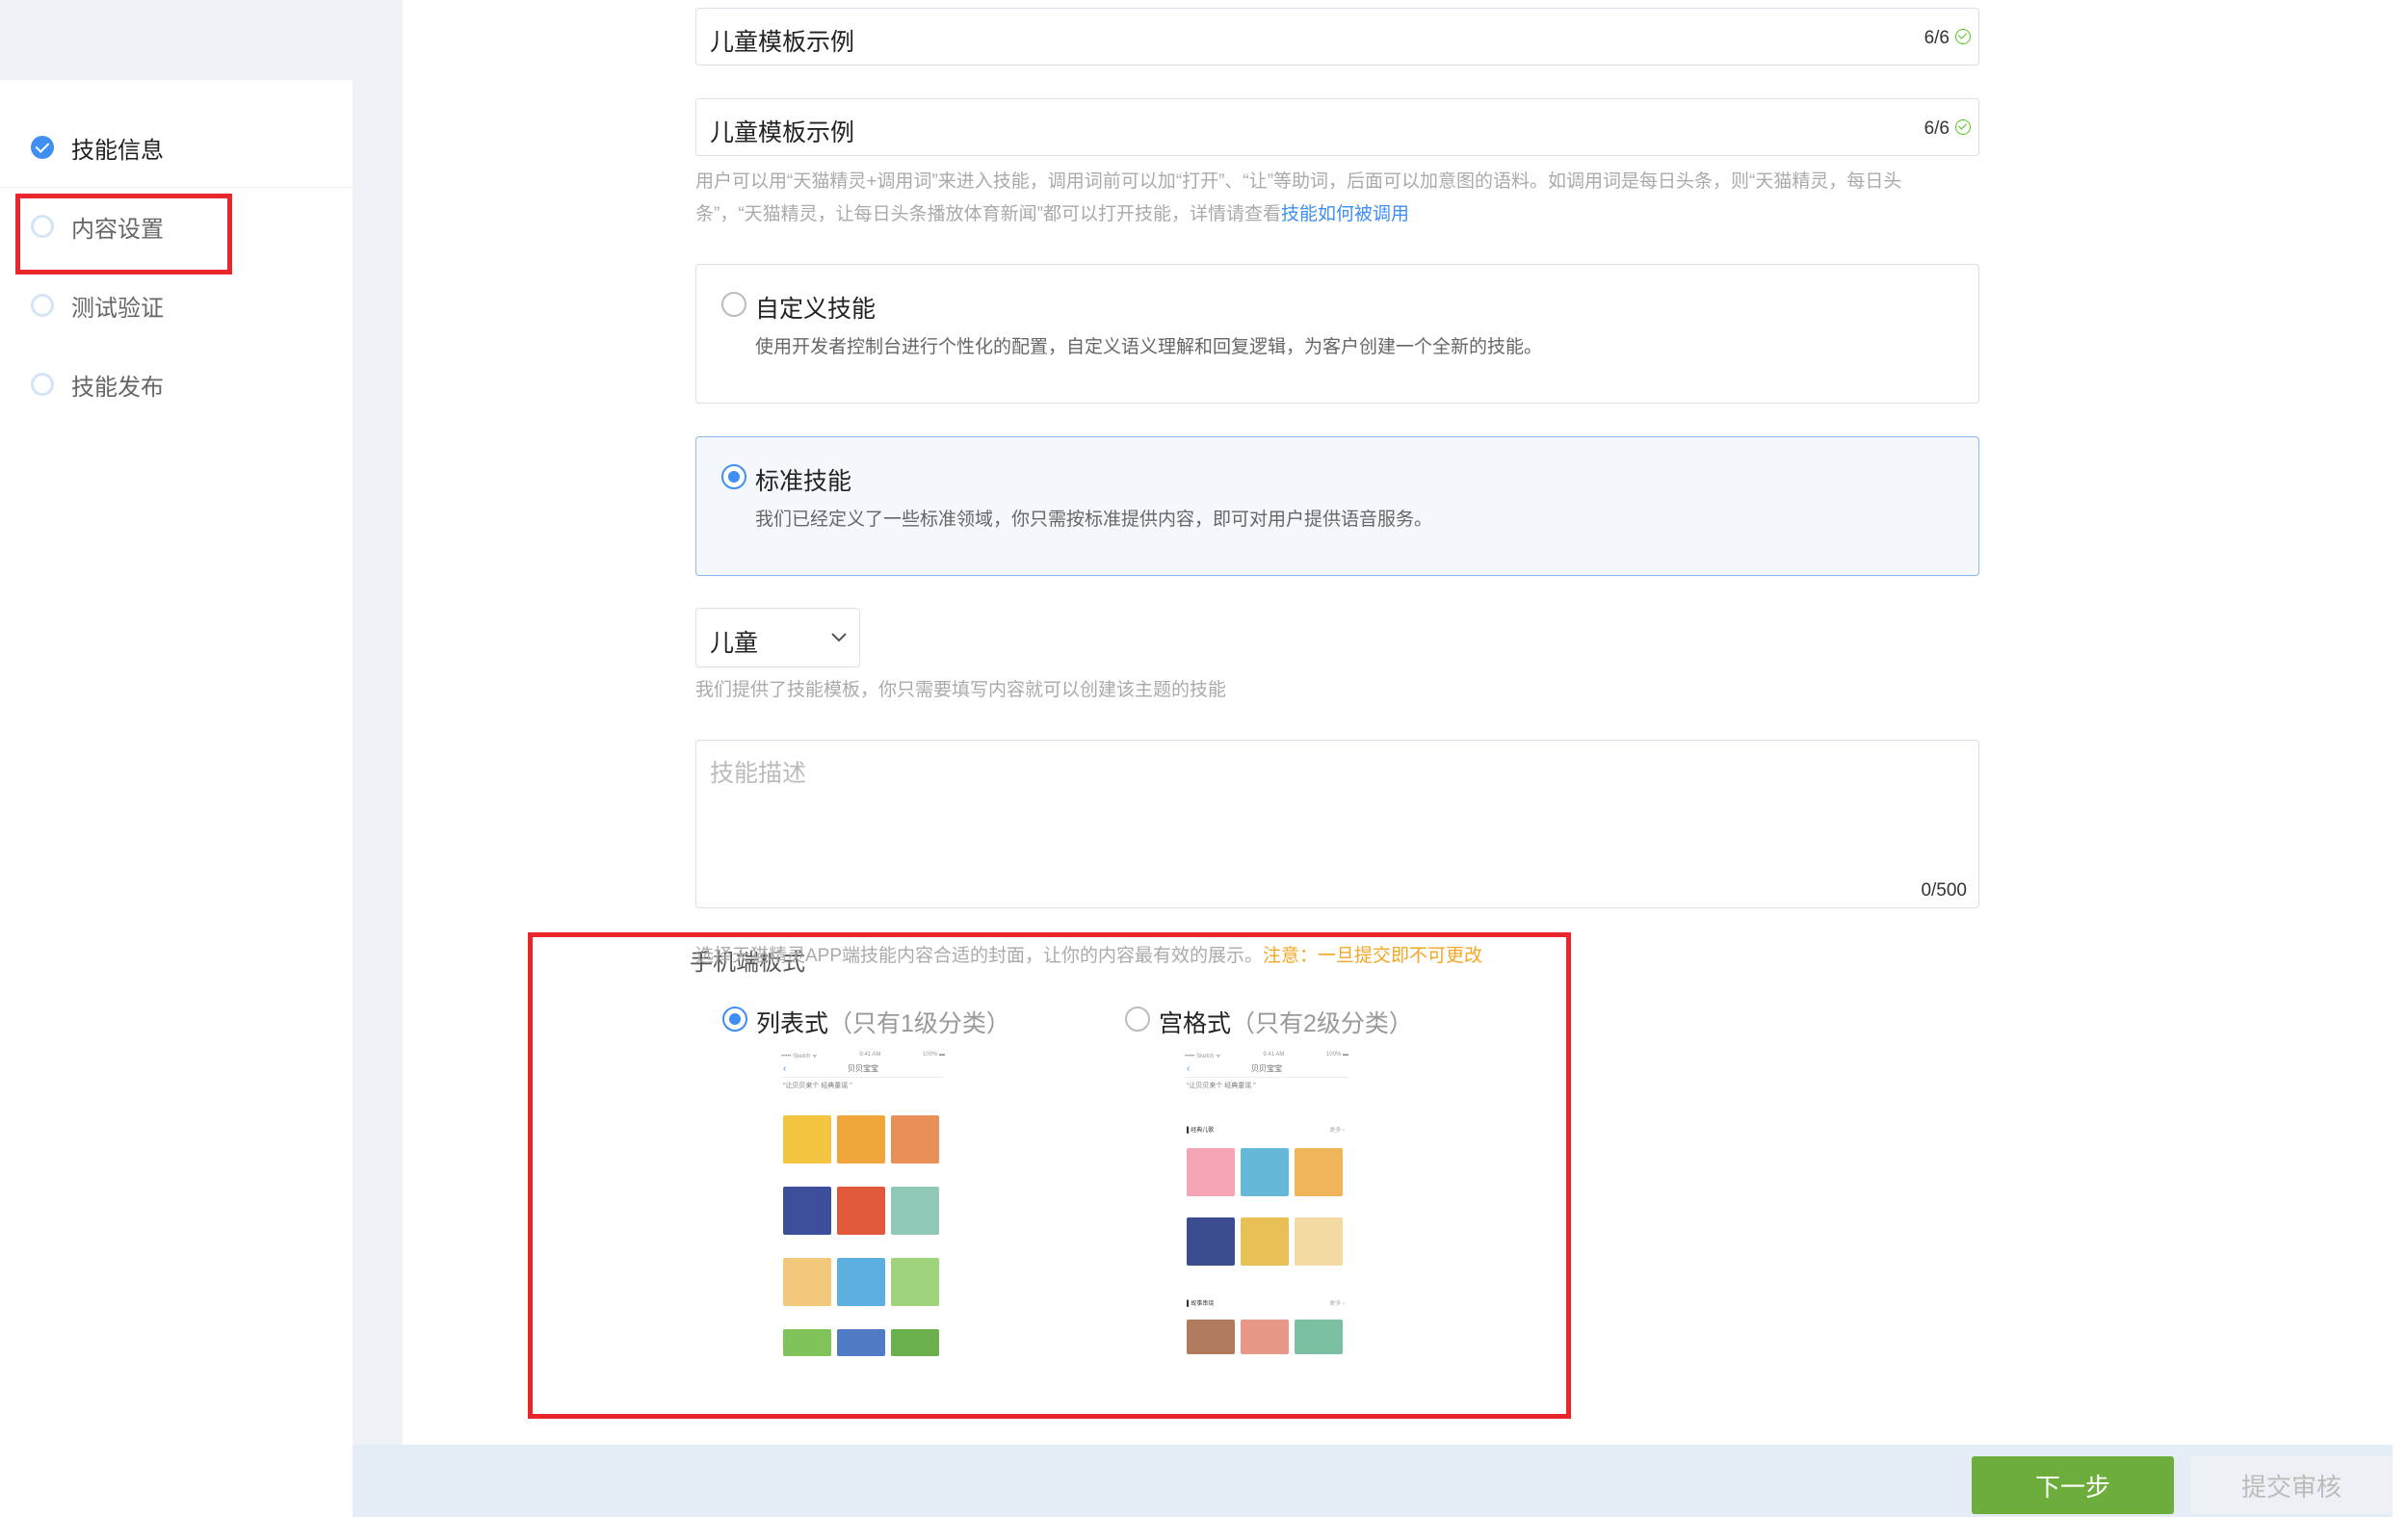 Image resolution: width=2408 pixels, height=1517 pixels. What do you see at coordinates (117, 308) in the screenshot?
I see `step-label: 测试验证` at bounding box center [117, 308].